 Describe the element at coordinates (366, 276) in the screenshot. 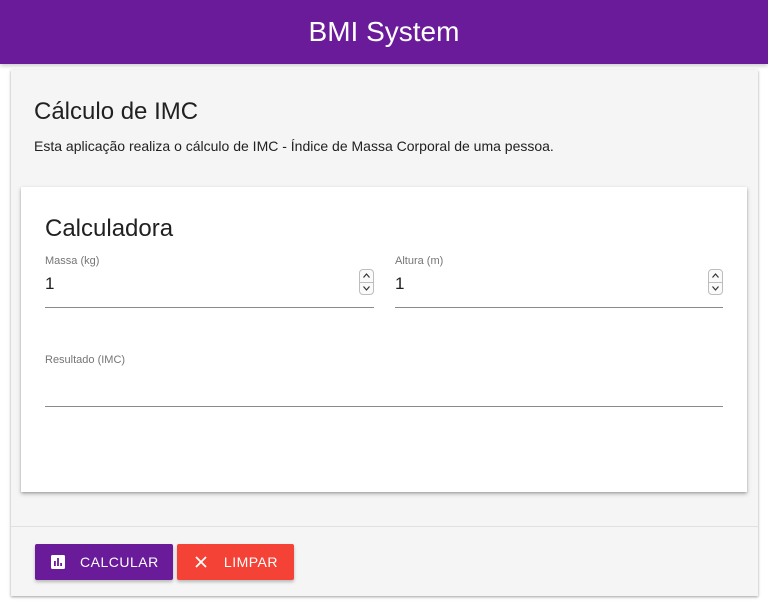

I see `massa-increment-icon` at that location.